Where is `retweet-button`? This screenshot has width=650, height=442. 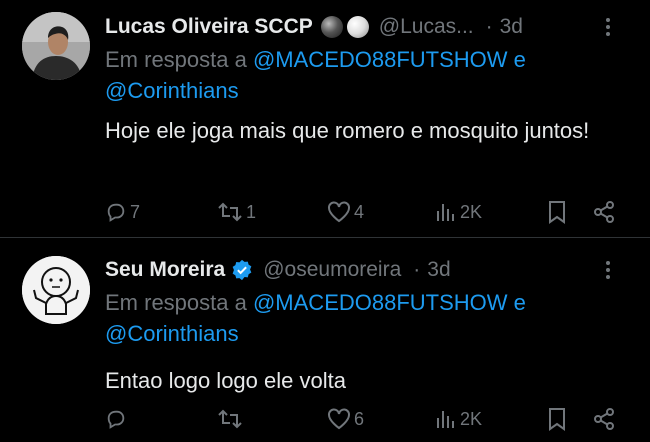 retweet-button is located at coordinates (231, 419).